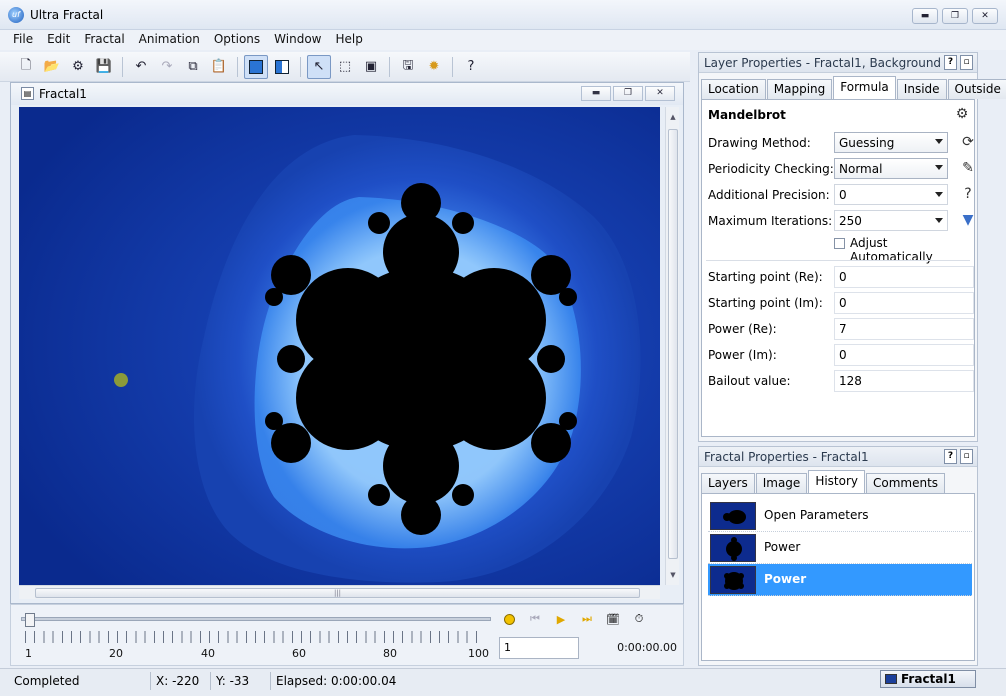 The width and height of the screenshot is (1006, 696). What do you see at coordinates (30, 620) in the screenshot?
I see `timeline-slider-thumb` at bounding box center [30, 620].